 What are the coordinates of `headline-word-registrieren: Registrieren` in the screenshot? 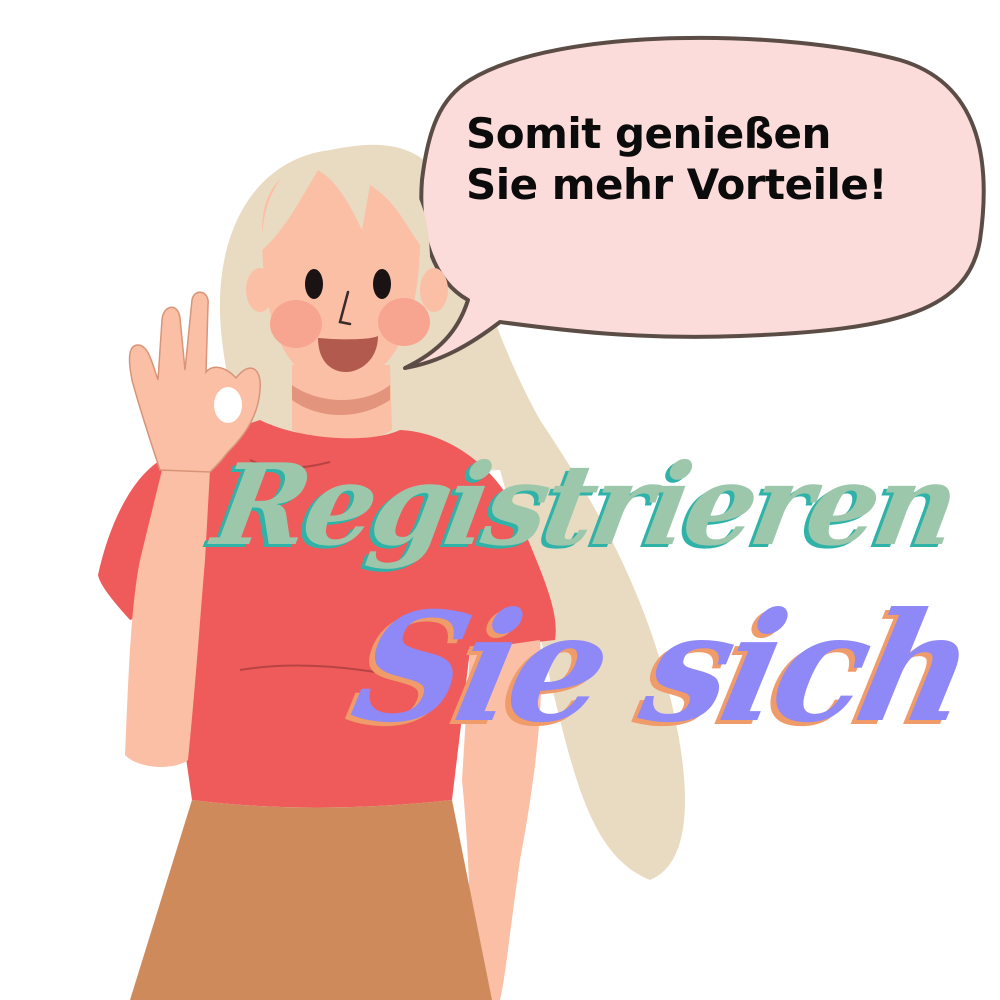 It's located at (585, 505).